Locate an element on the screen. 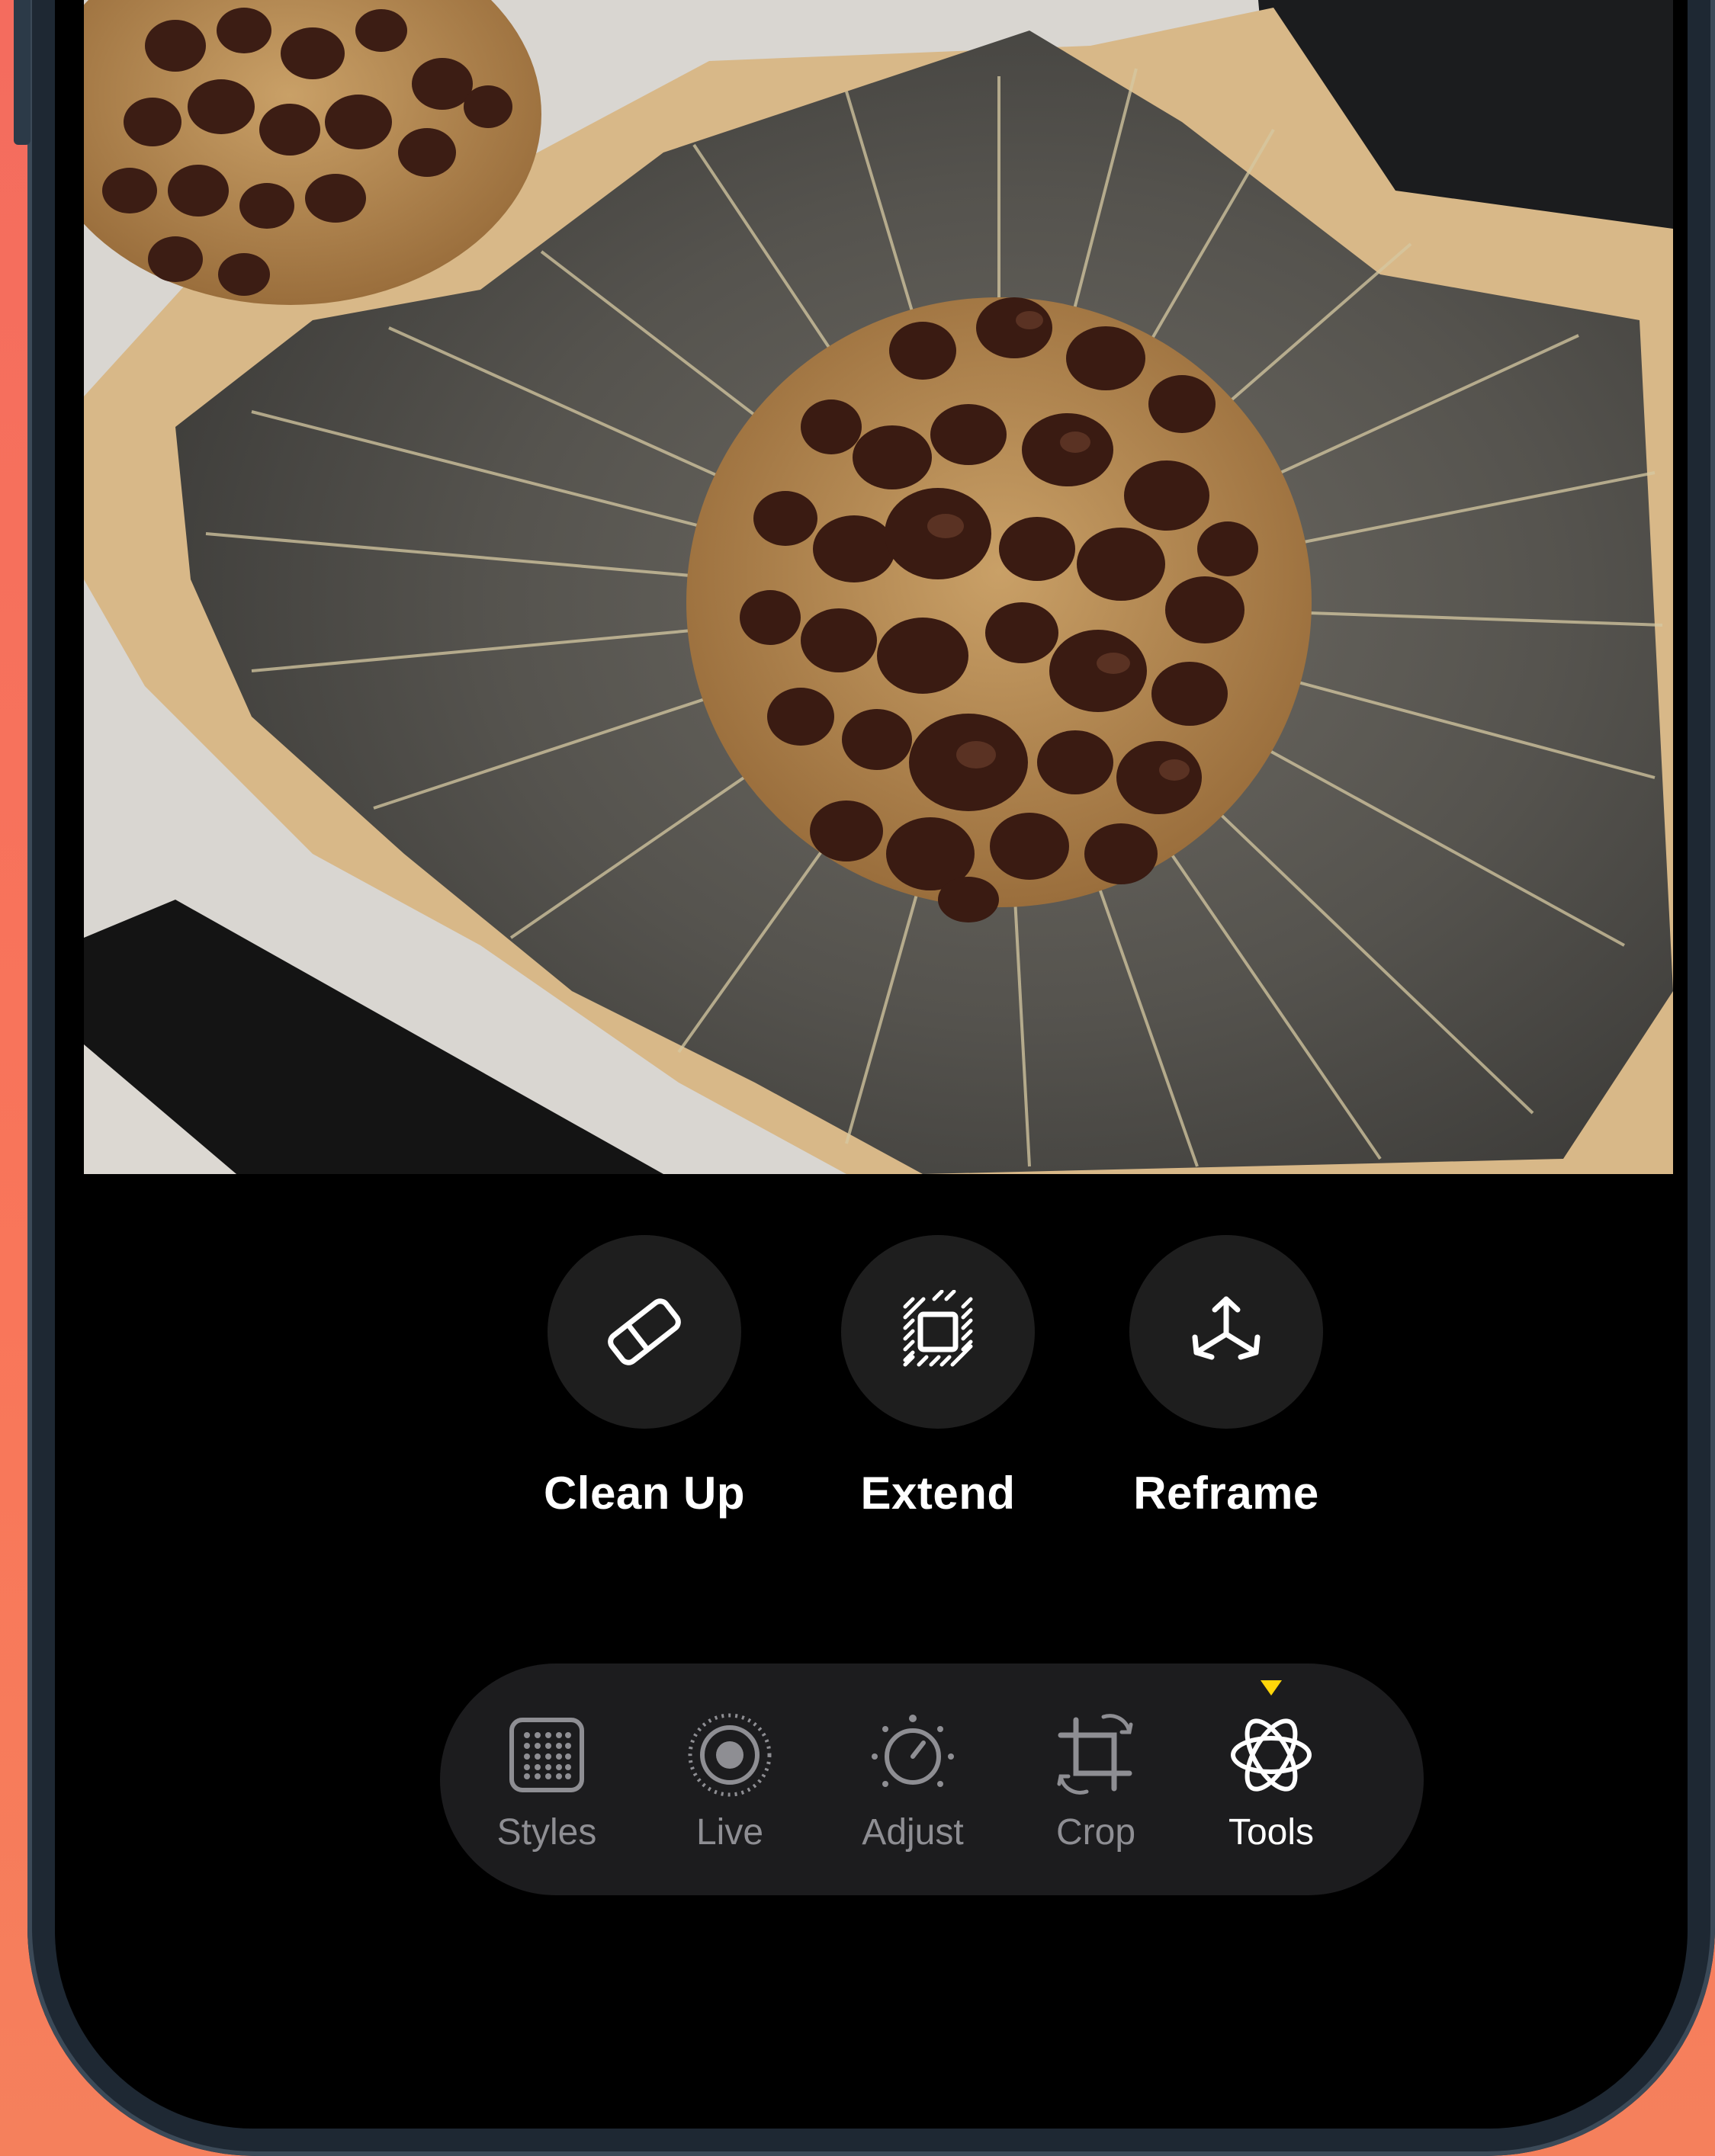 This screenshot has height=2156, width=1715. tab-styles: Styles is located at coordinates (547, 1779).